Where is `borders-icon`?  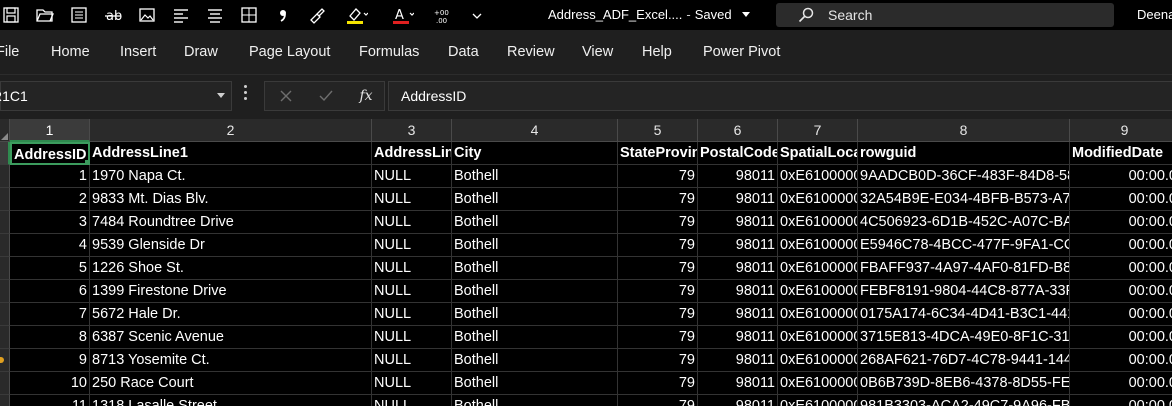 borders-icon is located at coordinates (249, 15).